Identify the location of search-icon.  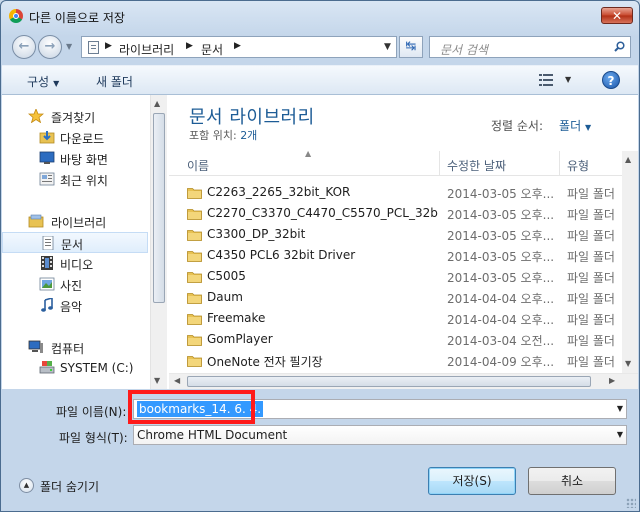
(619, 46).